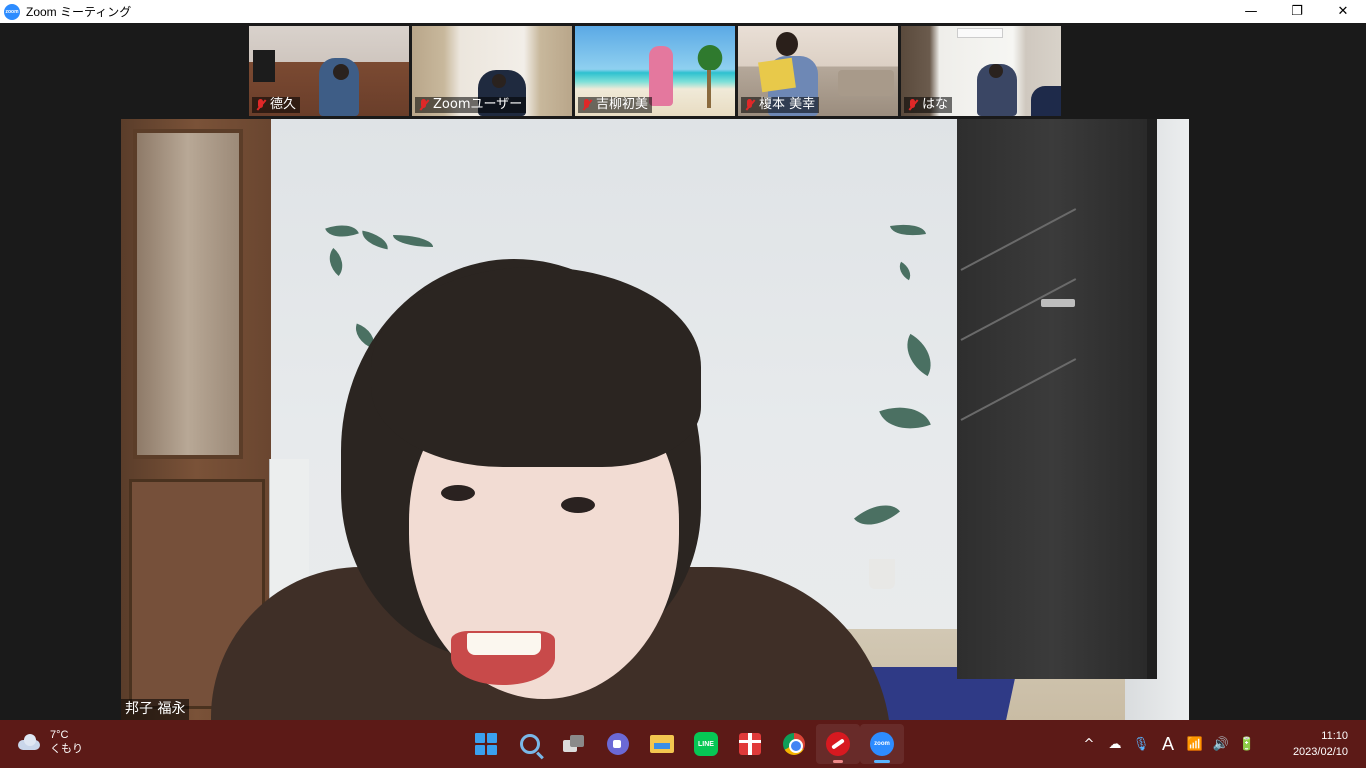 The height and width of the screenshot is (768, 1366). I want to click on participant-label: Zoomユーザー, so click(471, 105).